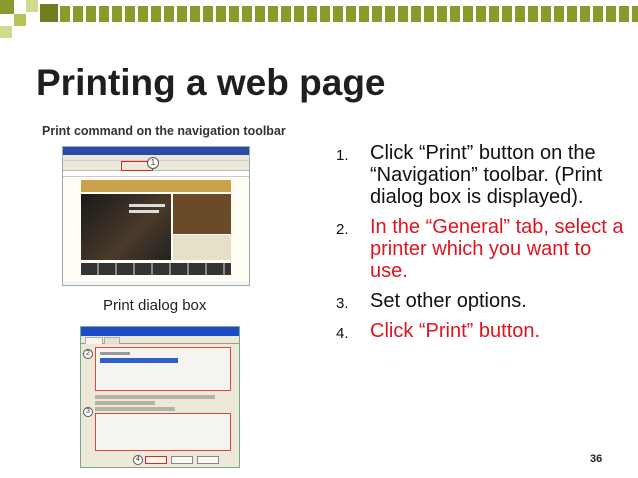 The image size is (638, 478). What do you see at coordinates (202, 247) in the screenshot?
I see `side-panel` at bounding box center [202, 247].